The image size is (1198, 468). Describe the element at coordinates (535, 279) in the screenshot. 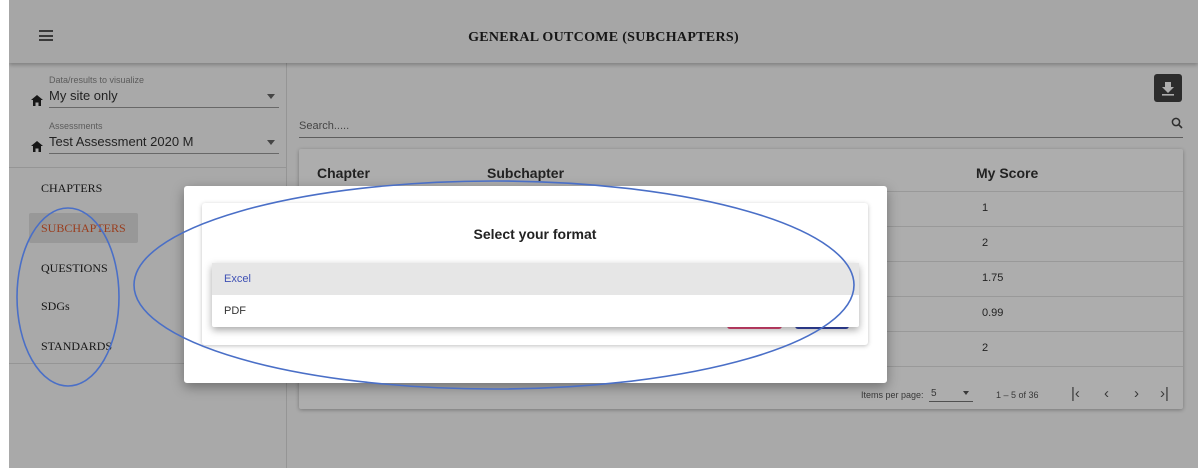

I see `format-option-excel: Excel` at that location.